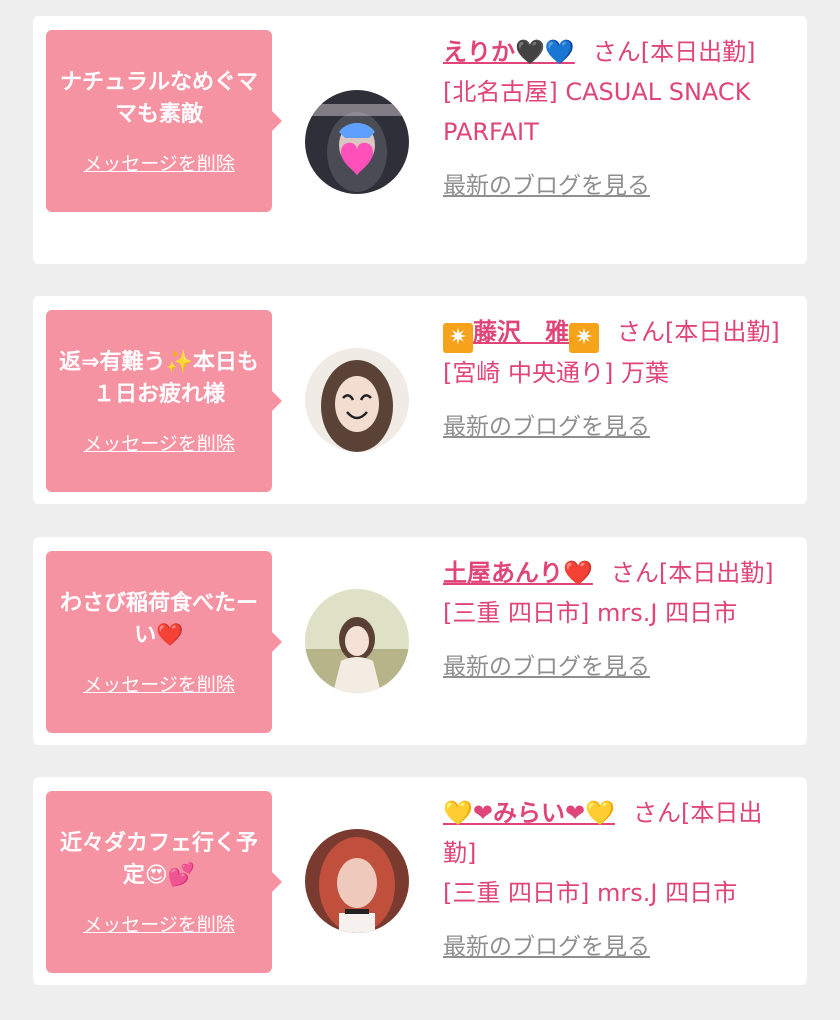 Image resolution: width=840 pixels, height=1020 pixels. Describe the element at coordinates (521, 332) in the screenshot. I see `girl-name-text: 藤沢 雅` at that location.